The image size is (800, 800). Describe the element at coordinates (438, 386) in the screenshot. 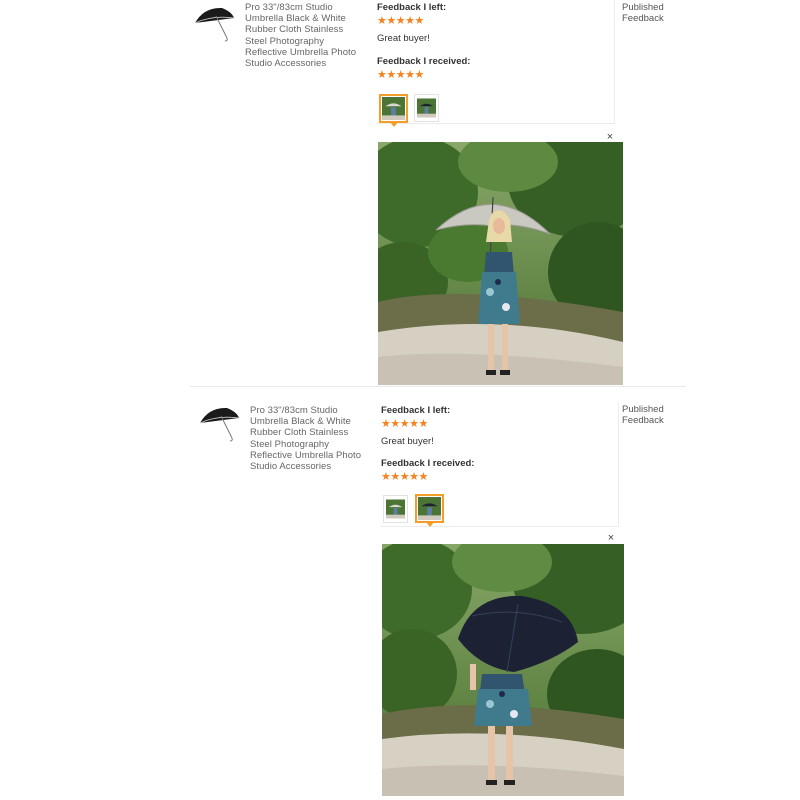

I see `entry-divider` at that location.